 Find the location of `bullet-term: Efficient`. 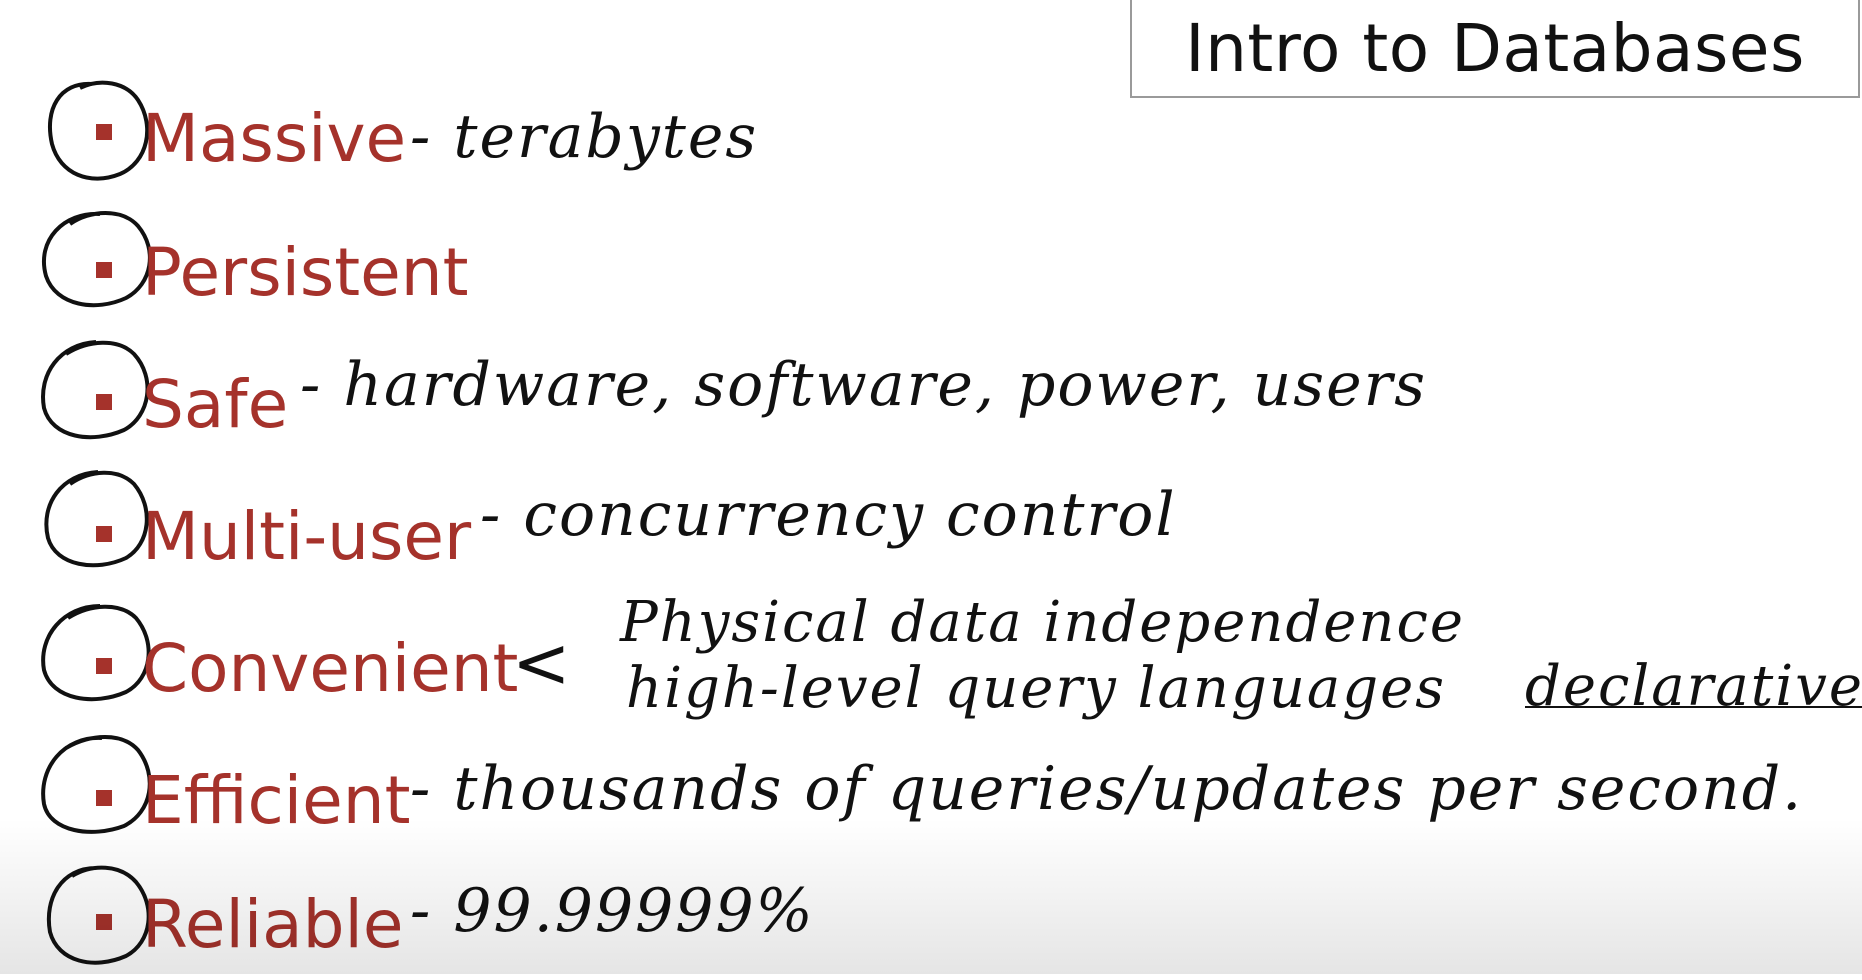

bullet-term: Efficient is located at coordinates (276, 800).